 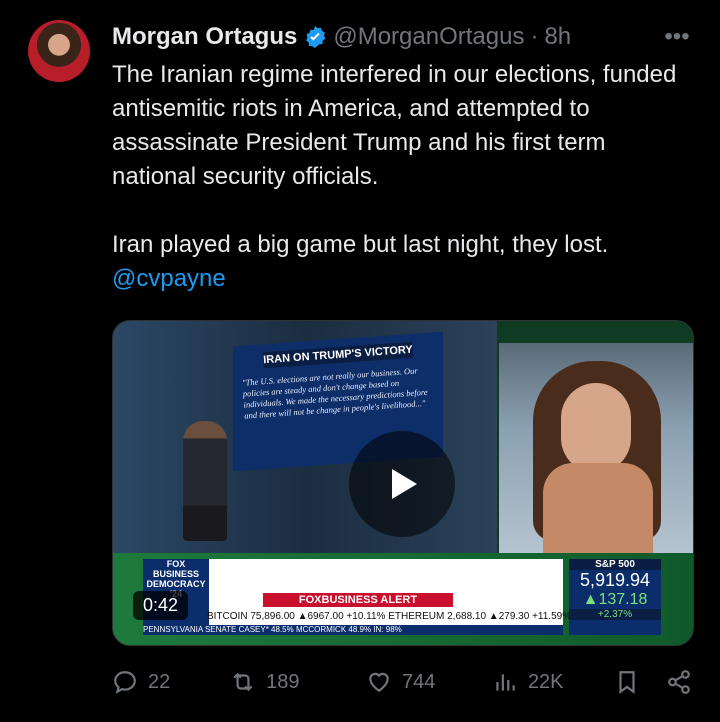 I want to click on play-icon, so click(x=404, y=484).